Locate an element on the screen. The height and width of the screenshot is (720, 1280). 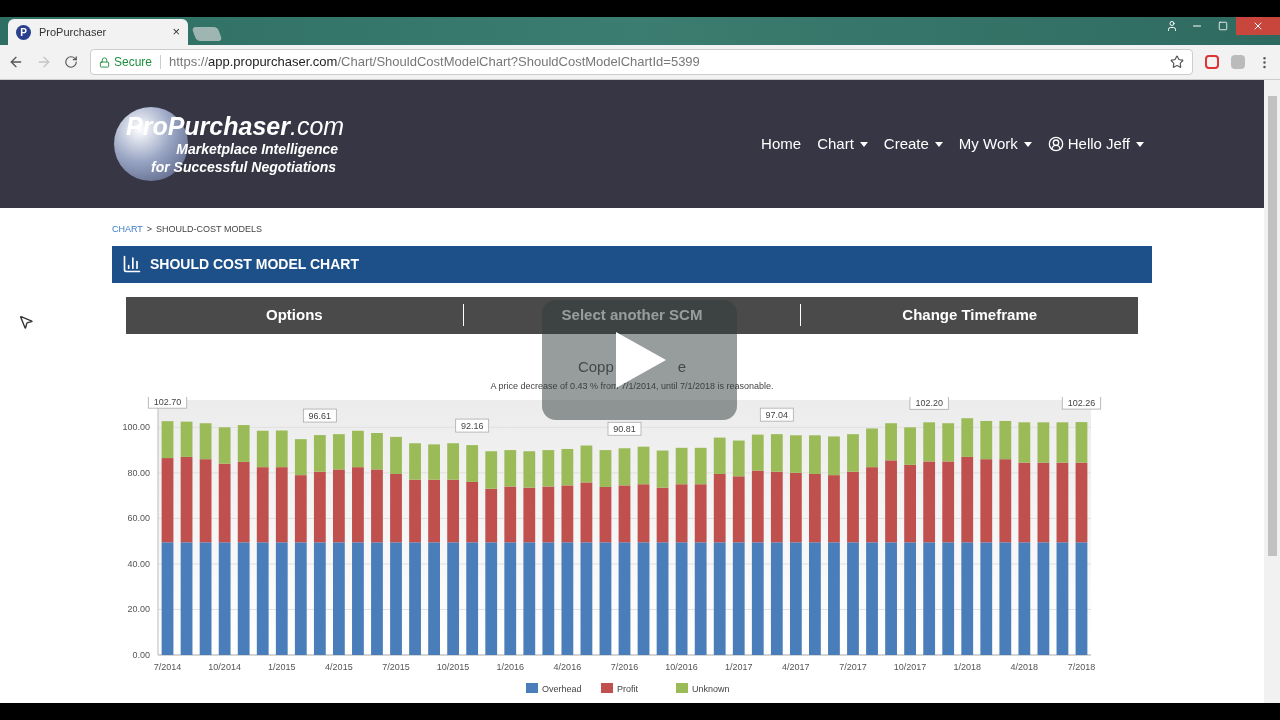
x-tick-label: 7/2015 is located at coordinates (396, 667).